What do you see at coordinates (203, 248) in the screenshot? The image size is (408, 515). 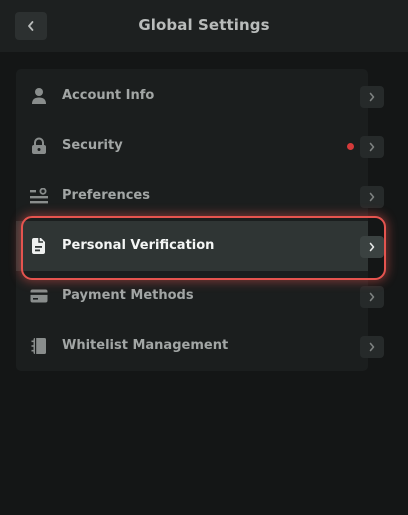 I see `highlight-outline` at bounding box center [203, 248].